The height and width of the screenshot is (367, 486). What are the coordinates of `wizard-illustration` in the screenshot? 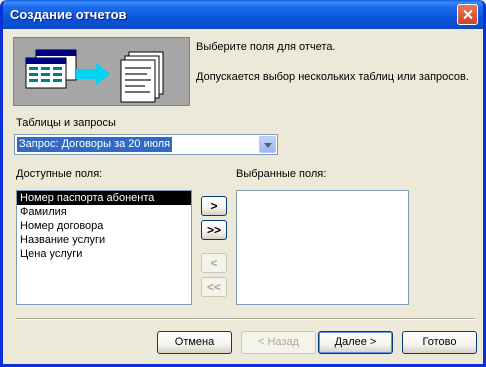 It's located at (101, 71).